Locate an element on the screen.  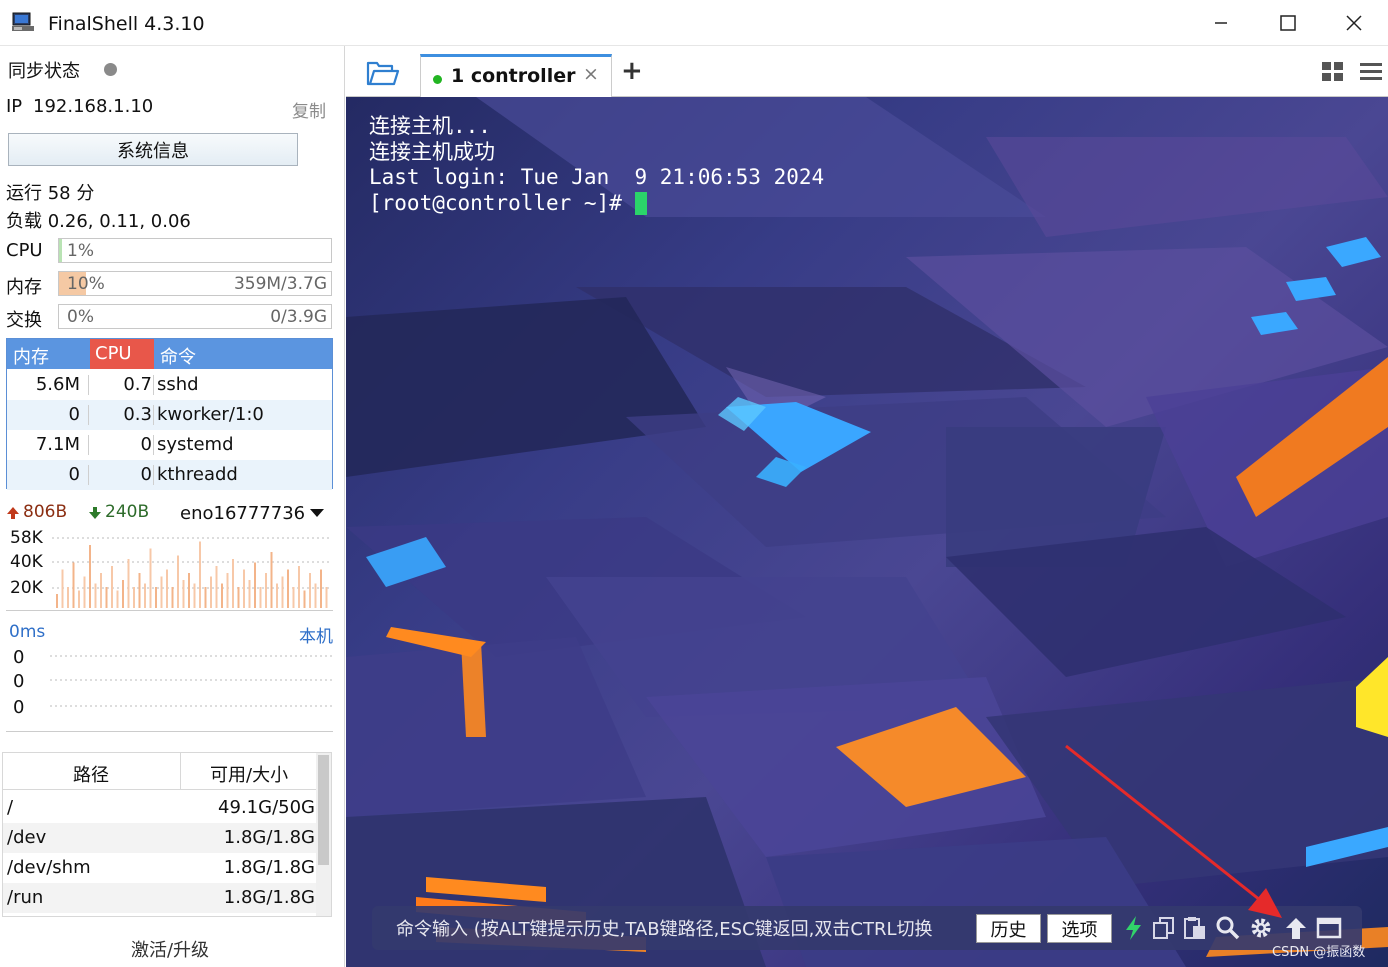
header-size: 可用/大小 is located at coordinates (249, 774).